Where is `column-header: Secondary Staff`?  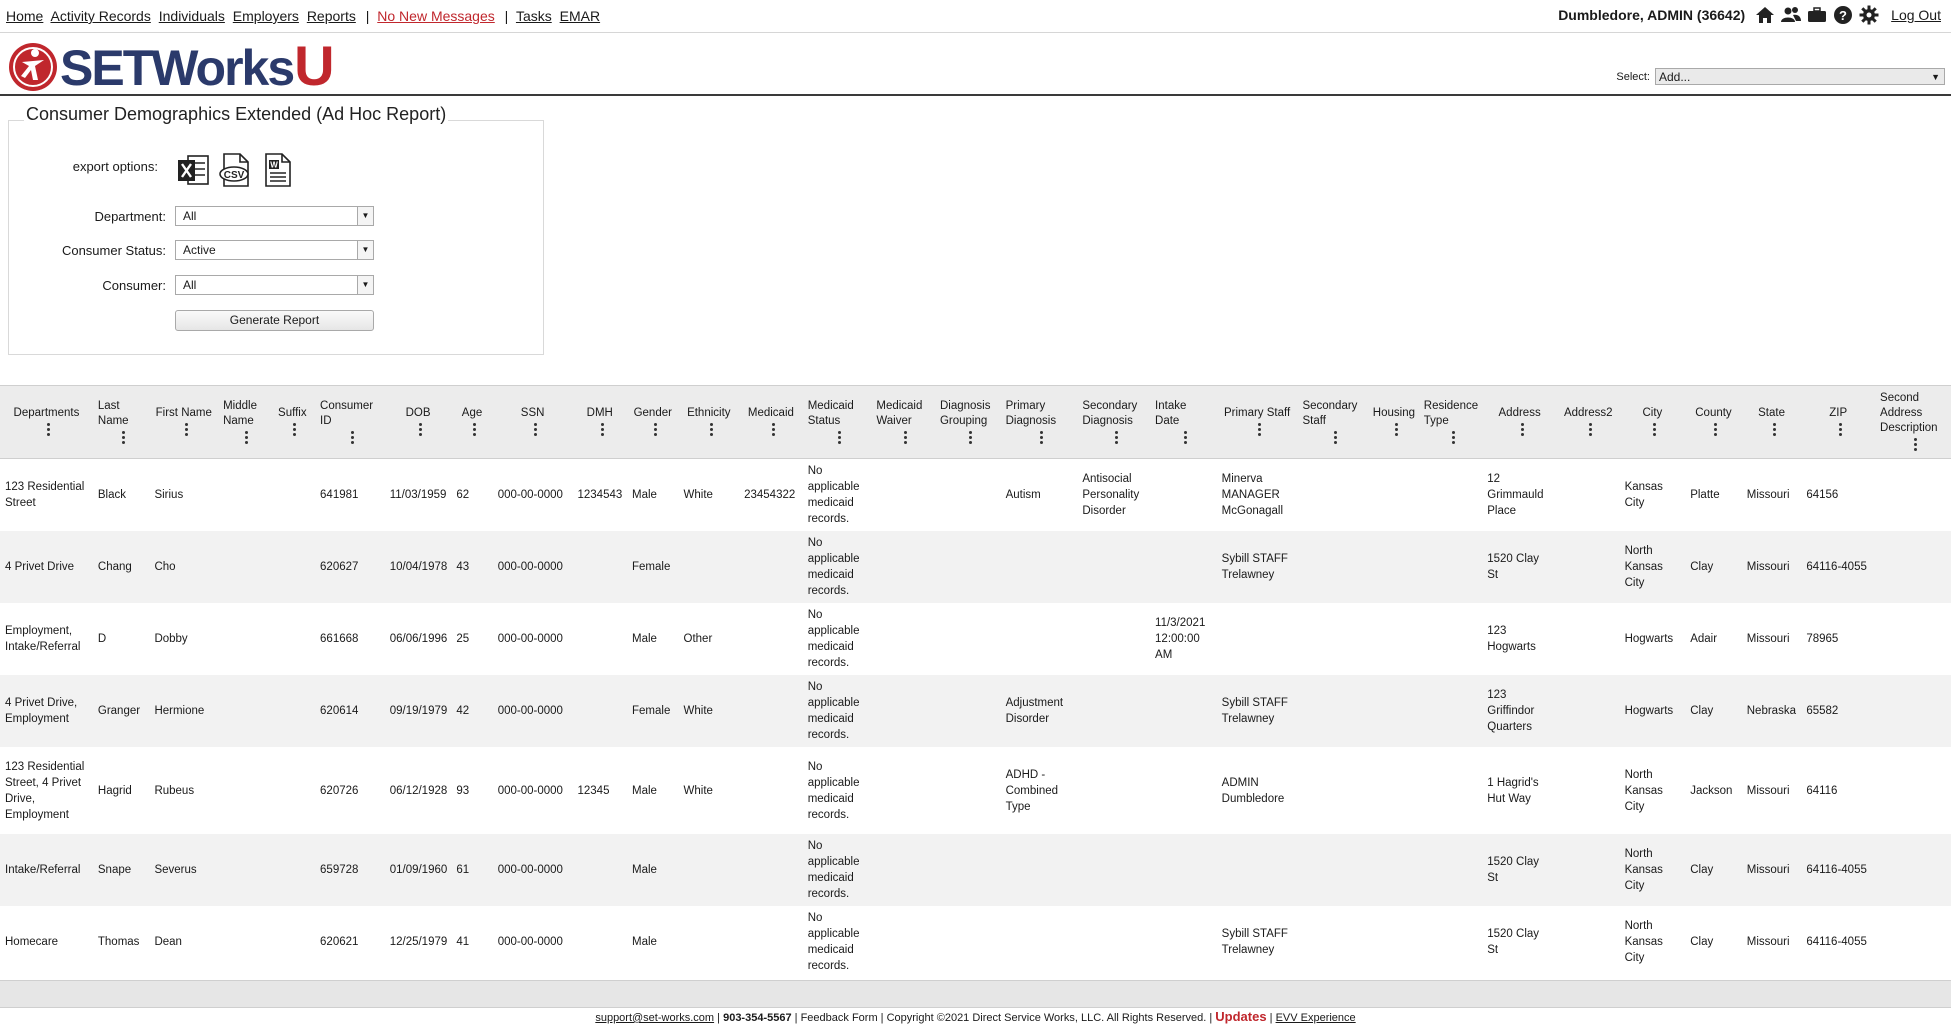
column-header: Secondary Staff is located at coordinates (1333, 422).